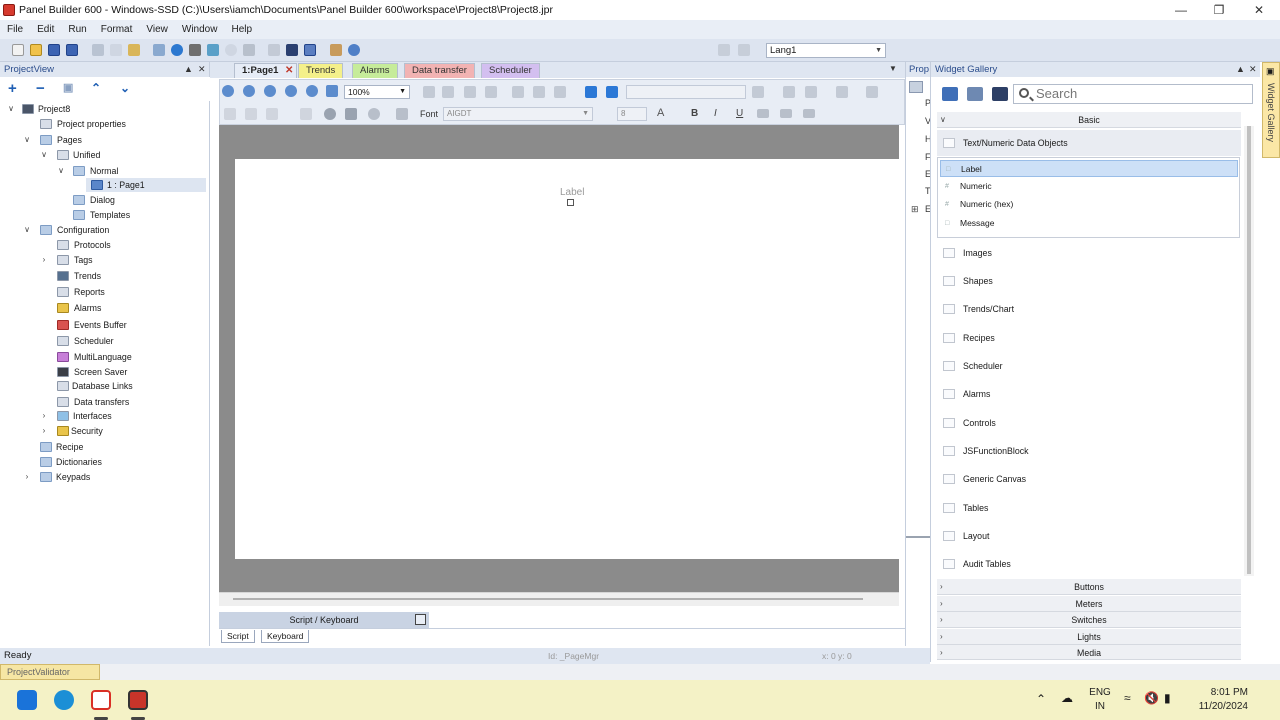 Image resolution: width=1280 pixels, height=720 pixels. Describe the element at coordinates (470, 92) in the screenshot. I see `ungroup-icon` at that location.